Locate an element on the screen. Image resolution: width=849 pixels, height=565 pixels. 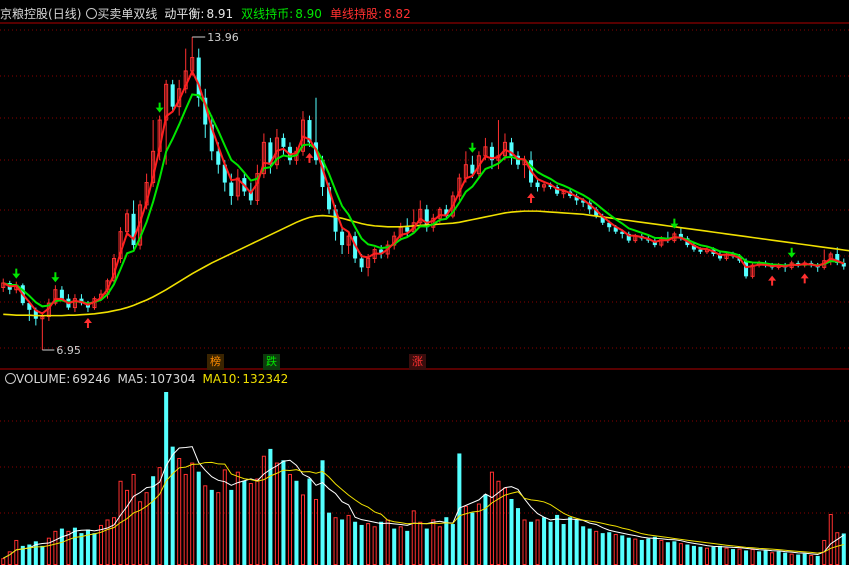
low-price-label: 6.95 is located at coordinates (68, 350).